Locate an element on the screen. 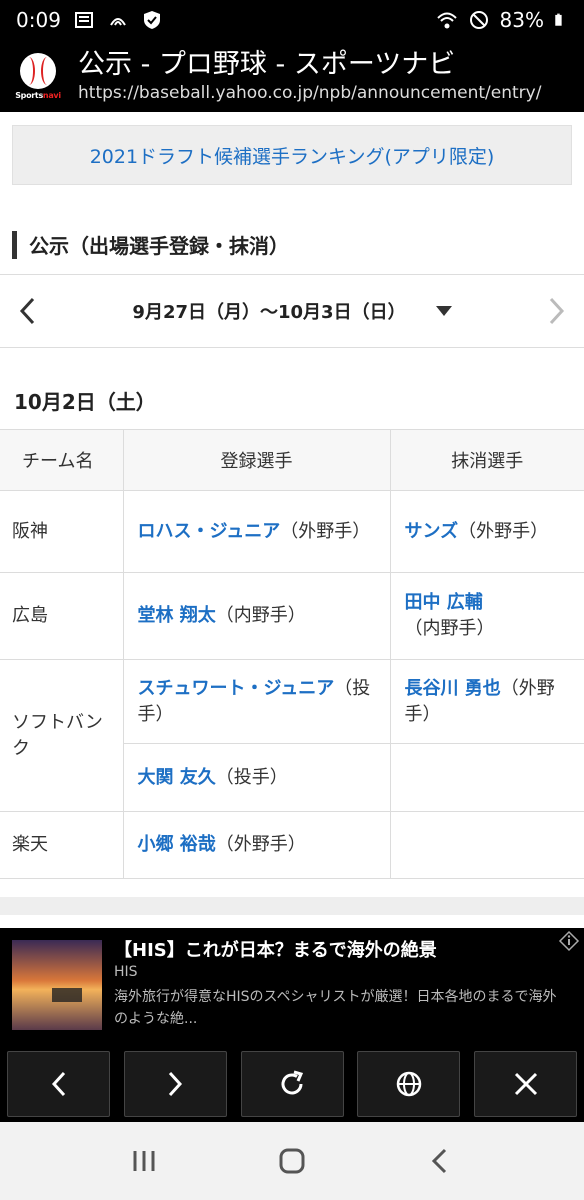 The height and width of the screenshot is (1200, 584). status-time: 0:09 is located at coordinates (38, 20).